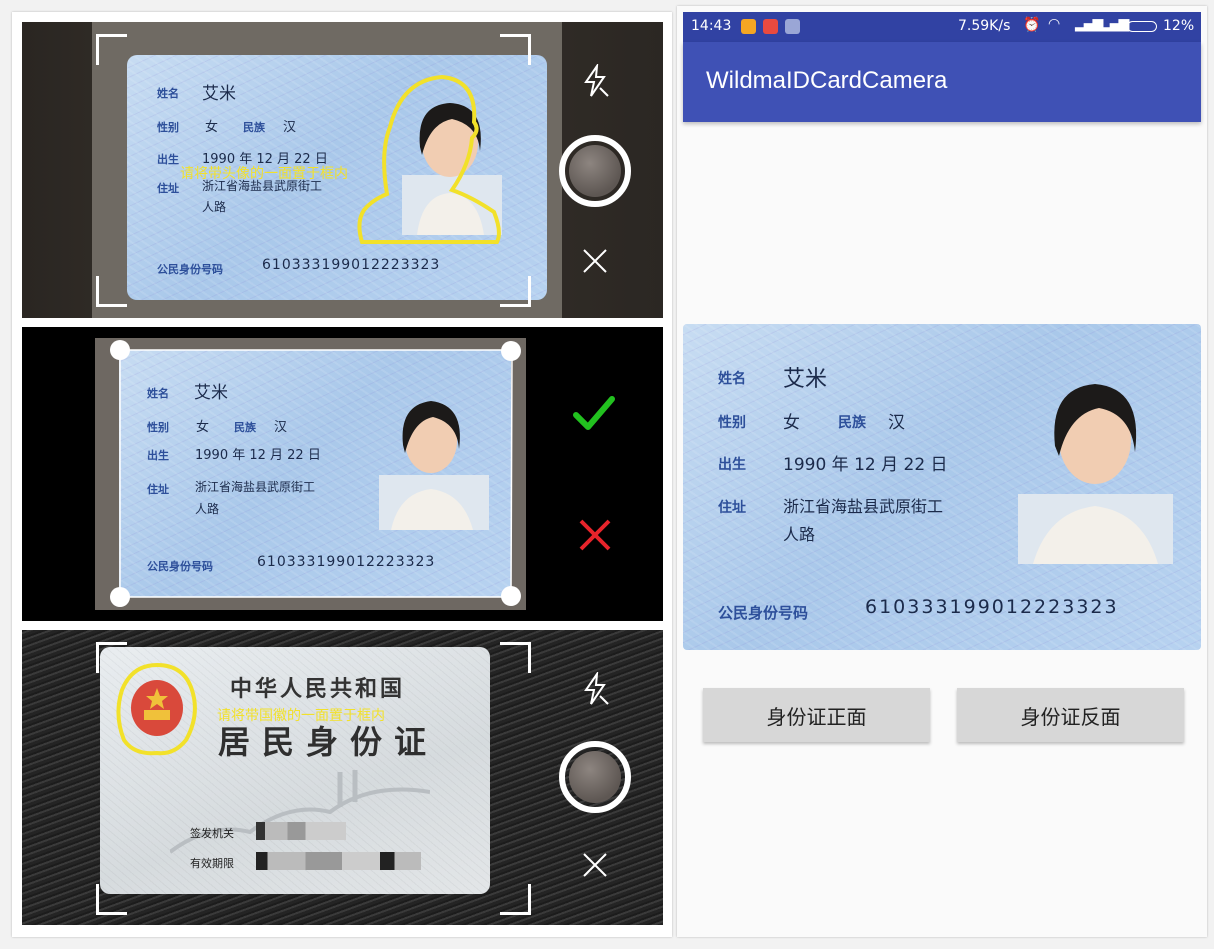 The width and height of the screenshot is (1214, 949). Describe the element at coordinates (816, 715) in the screenshot. I see `front-side-button: 身份证正面` at that location.